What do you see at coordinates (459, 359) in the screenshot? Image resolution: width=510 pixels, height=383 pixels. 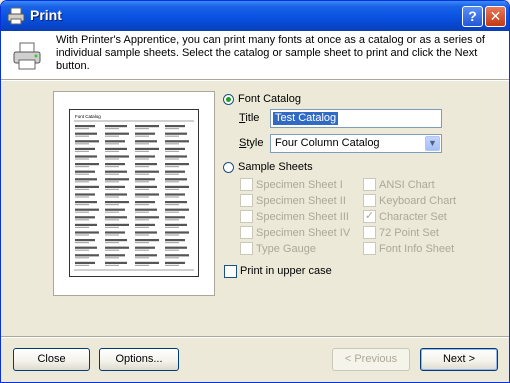 I see `next-button: Next >` at bounding box center [459, 359].